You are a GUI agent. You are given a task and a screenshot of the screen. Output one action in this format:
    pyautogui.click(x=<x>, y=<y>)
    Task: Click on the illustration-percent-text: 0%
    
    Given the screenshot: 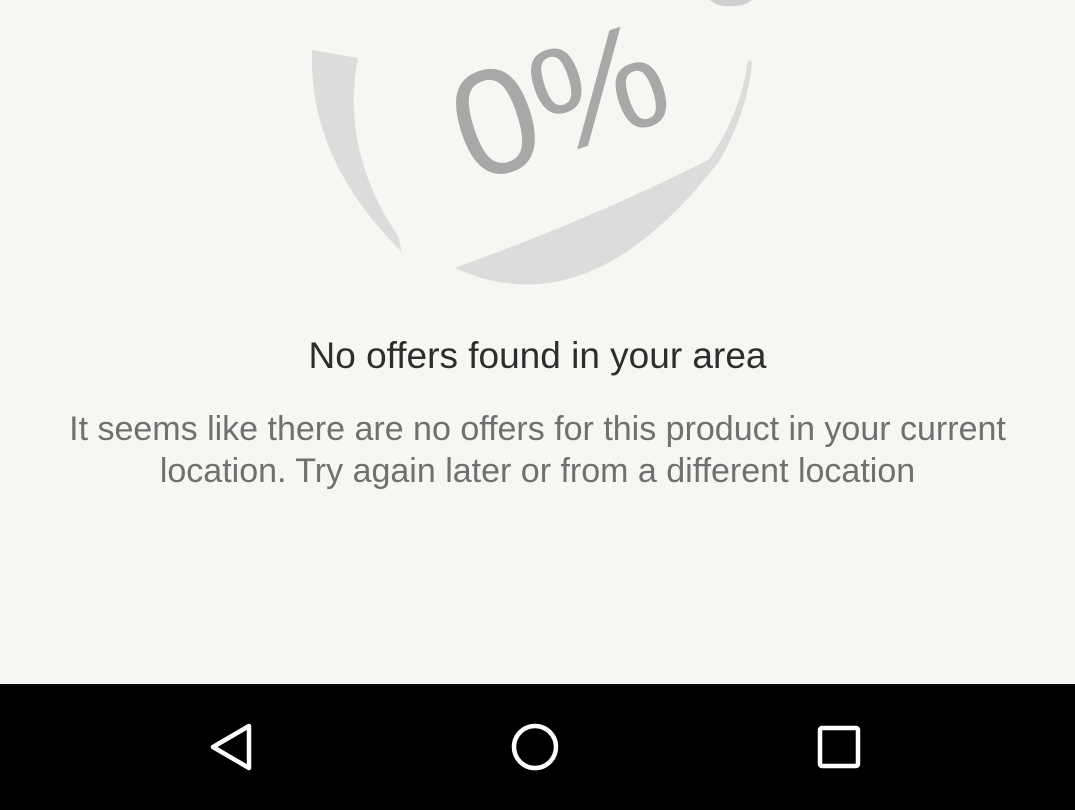 What is the action you would take?
    pyautogui.click(x=559, y=107)
    